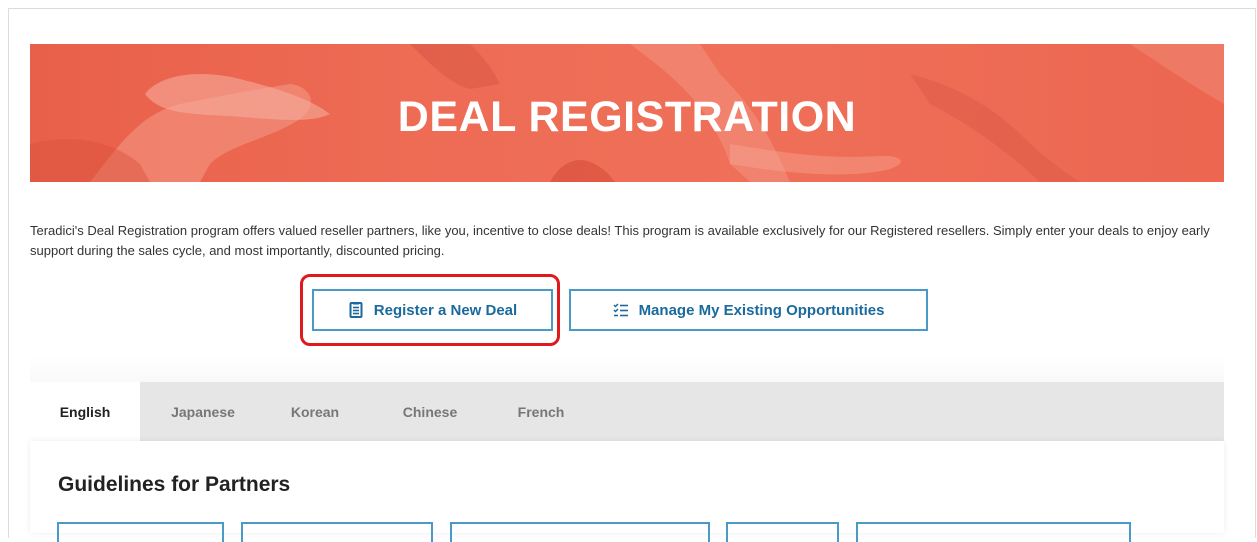 The width and height of the screenshot is (1257, 542). Describe the element at coordinates (761, 310) in the screenshot. I see `manage-opportunities-label: Manage My Existing Opportunities` at that location.